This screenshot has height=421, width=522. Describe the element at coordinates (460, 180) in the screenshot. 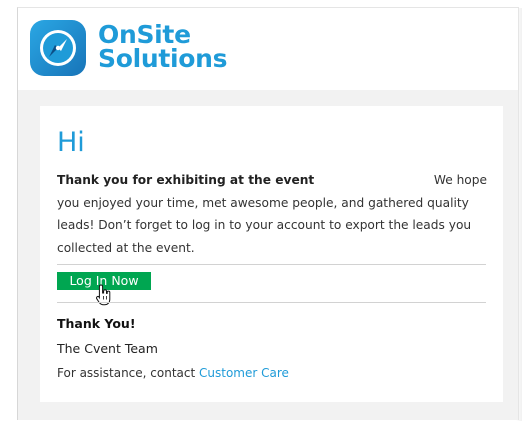

I see `message-lead-right: We hope` at that location.